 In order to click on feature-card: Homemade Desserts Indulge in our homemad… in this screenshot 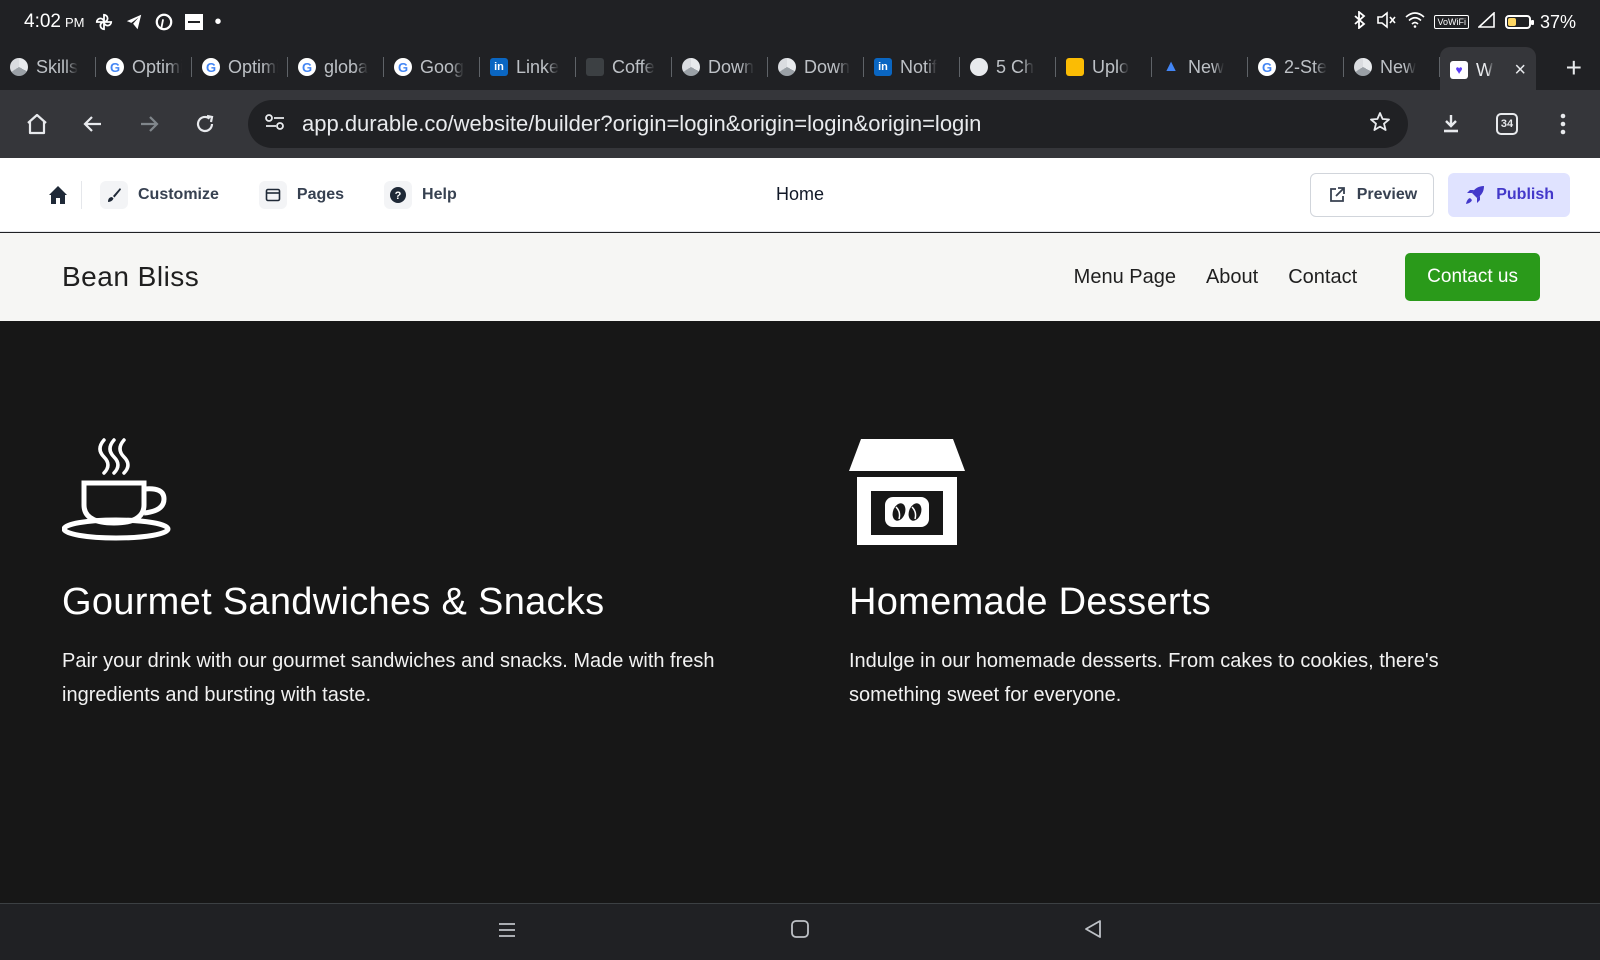, I will do `click(1179, 574)`.